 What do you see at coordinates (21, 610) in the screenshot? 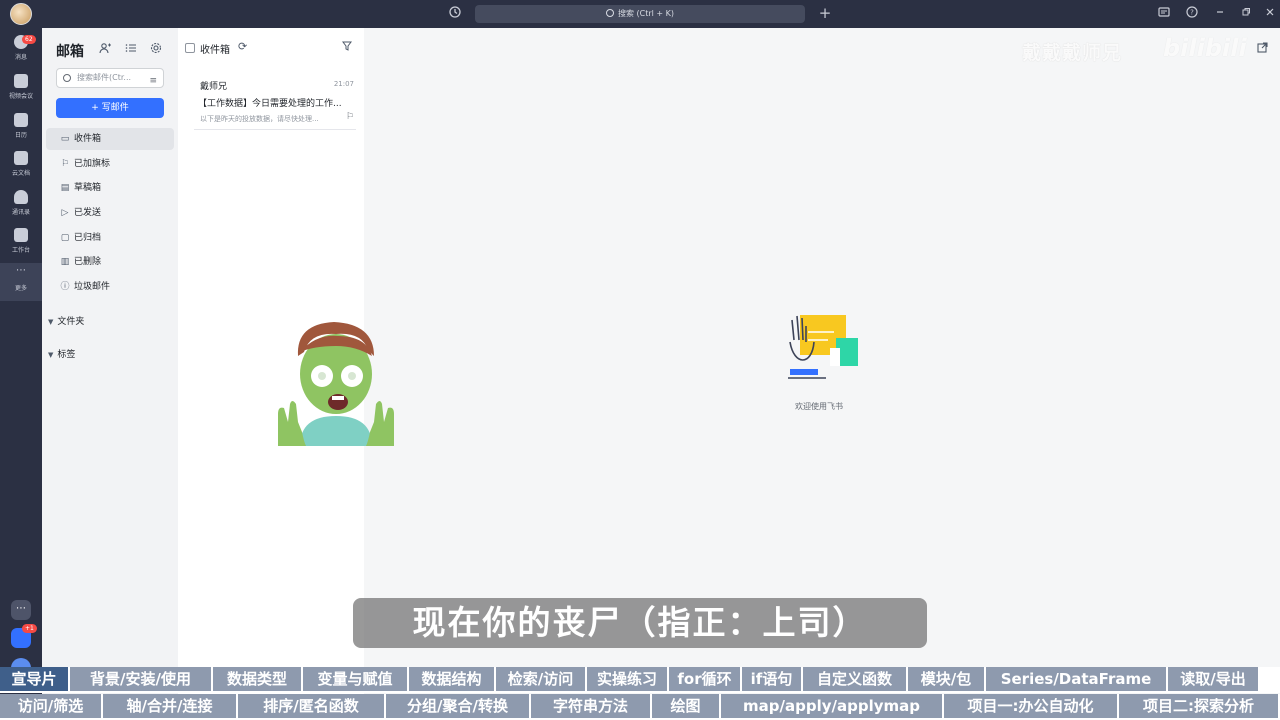
I see `more-apps-icon: ⋯` at bounding box center [21, 610].